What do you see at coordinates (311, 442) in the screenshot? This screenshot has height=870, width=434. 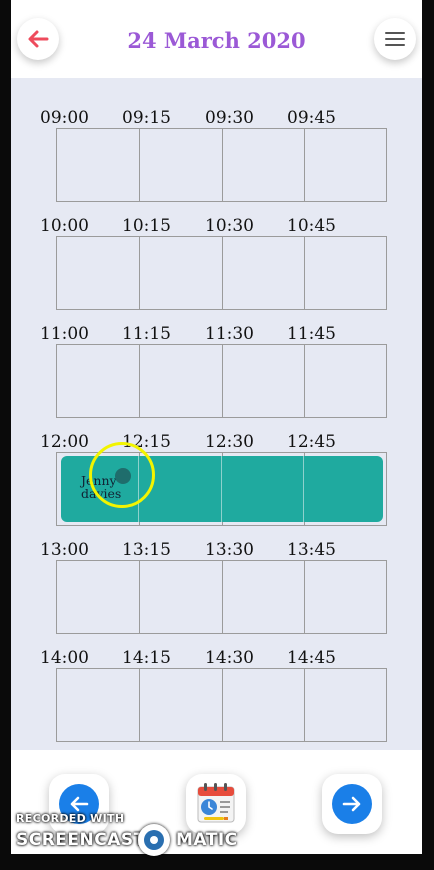 I see `time-label: 12:45` at bounding box center [311, 442].